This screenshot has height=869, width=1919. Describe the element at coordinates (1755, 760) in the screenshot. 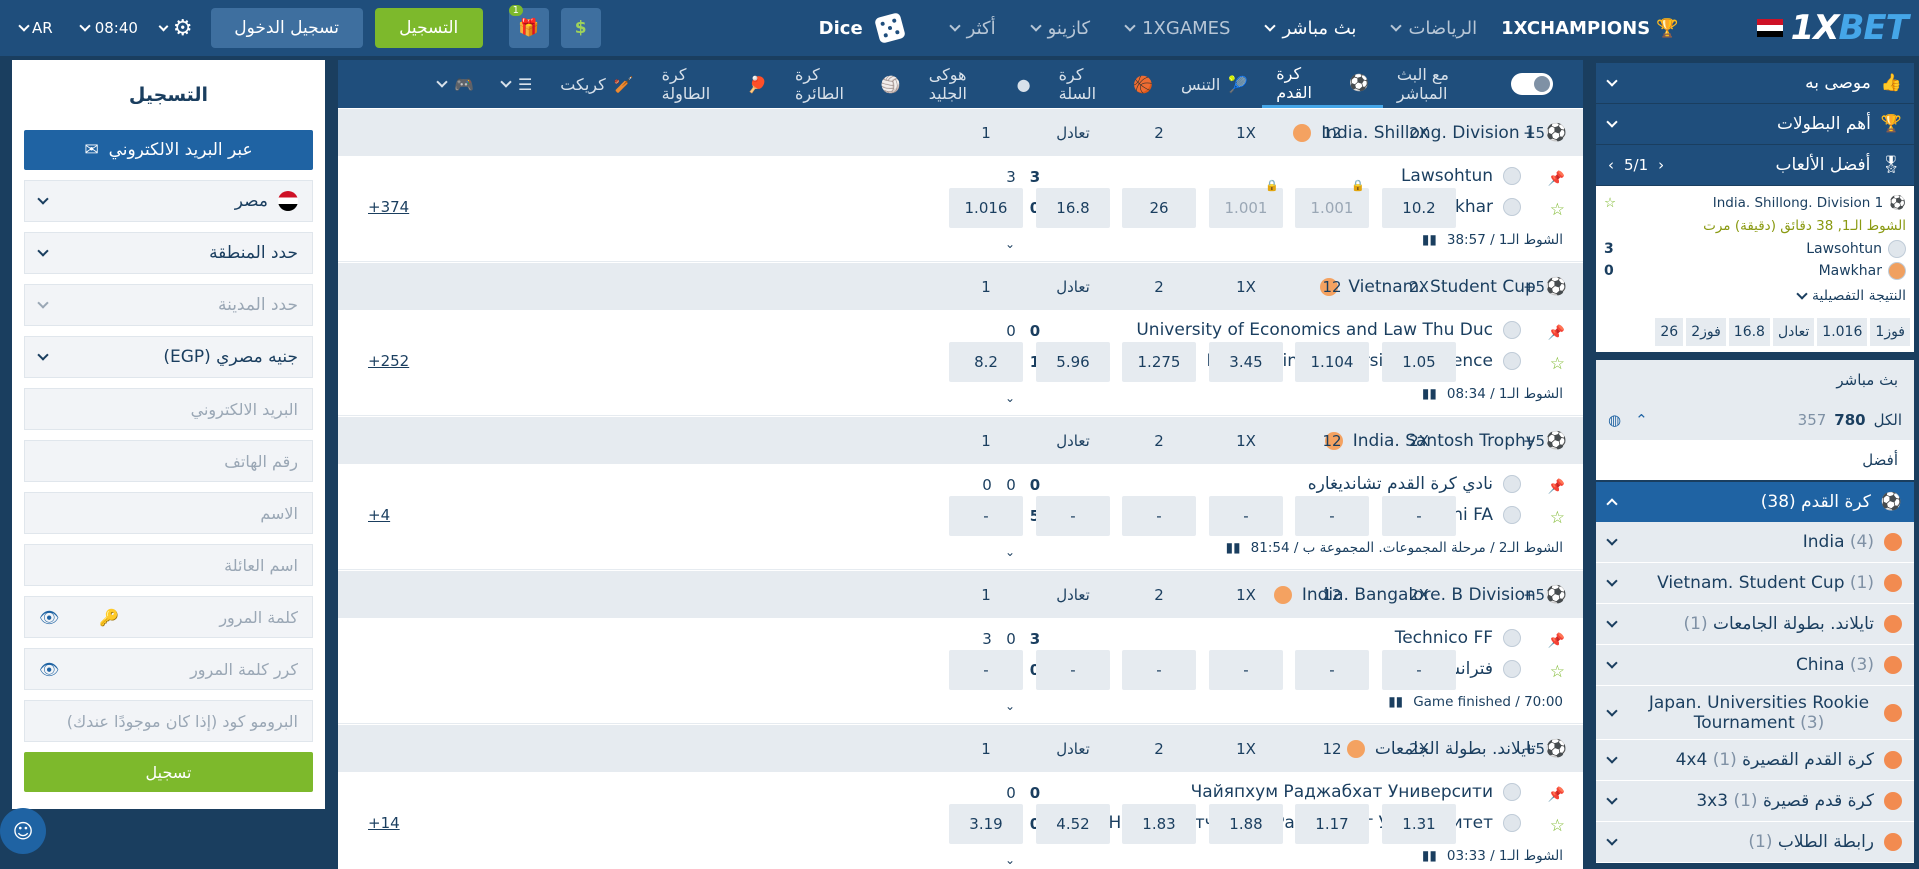

I see `live-league-item: كرة القدم القصيرة 4x4 (1)` at that location.